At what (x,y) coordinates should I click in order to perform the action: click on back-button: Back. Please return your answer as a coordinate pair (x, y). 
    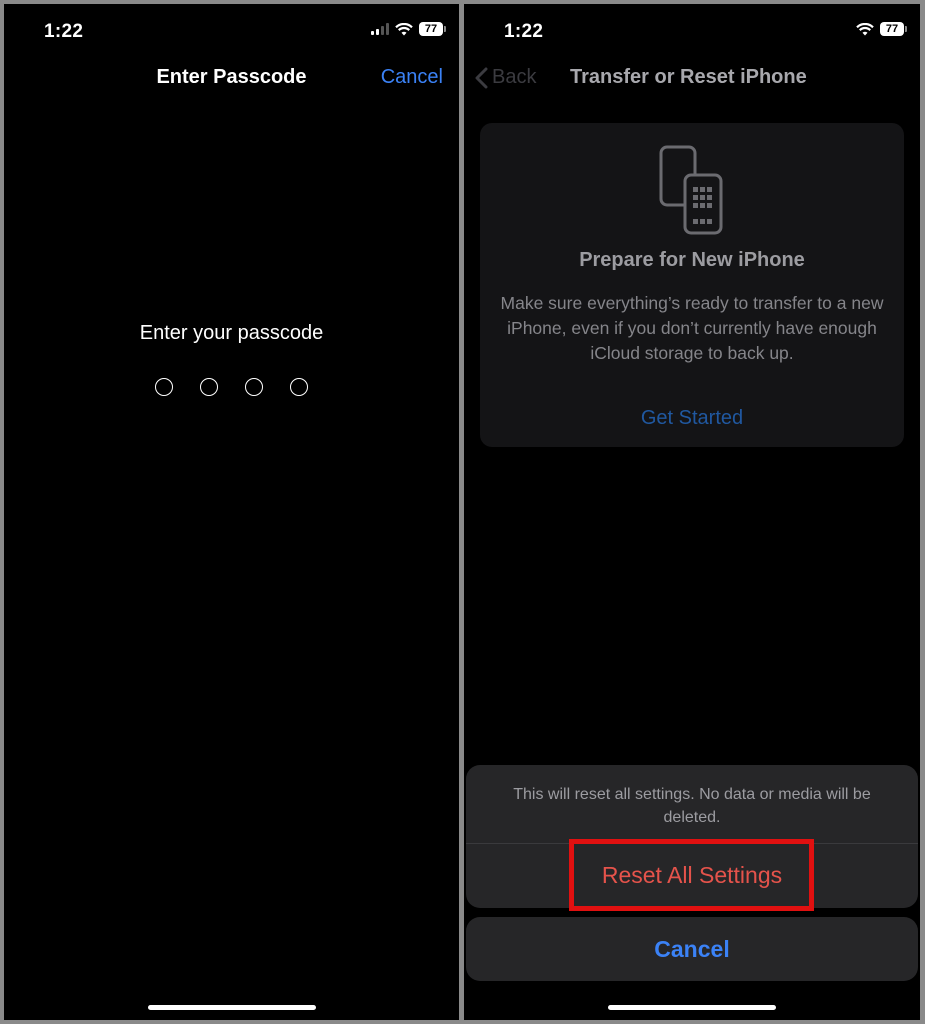
    Looking at the image, I should click on (505, 77).